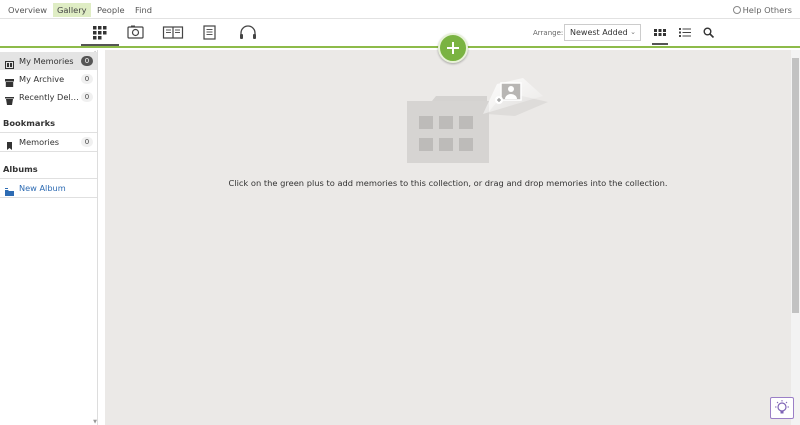 This screenshot has height=425, width=800. What do you see at coordinates (210, 32) in the screenshot?
I see `document-icon` at bounding box center [210, 32].